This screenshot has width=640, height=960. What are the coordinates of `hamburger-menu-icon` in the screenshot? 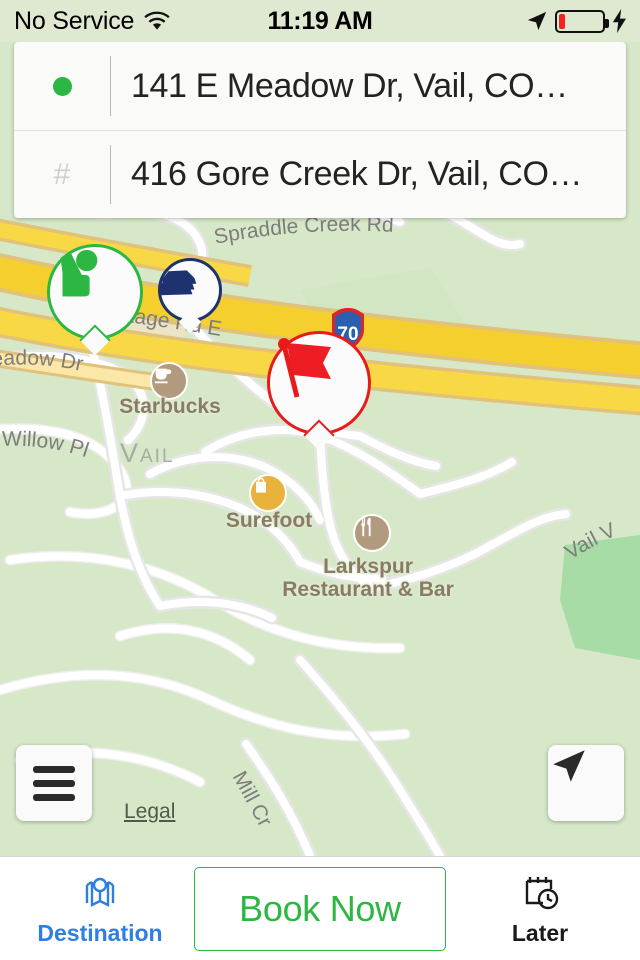 It's located at (54, 783).